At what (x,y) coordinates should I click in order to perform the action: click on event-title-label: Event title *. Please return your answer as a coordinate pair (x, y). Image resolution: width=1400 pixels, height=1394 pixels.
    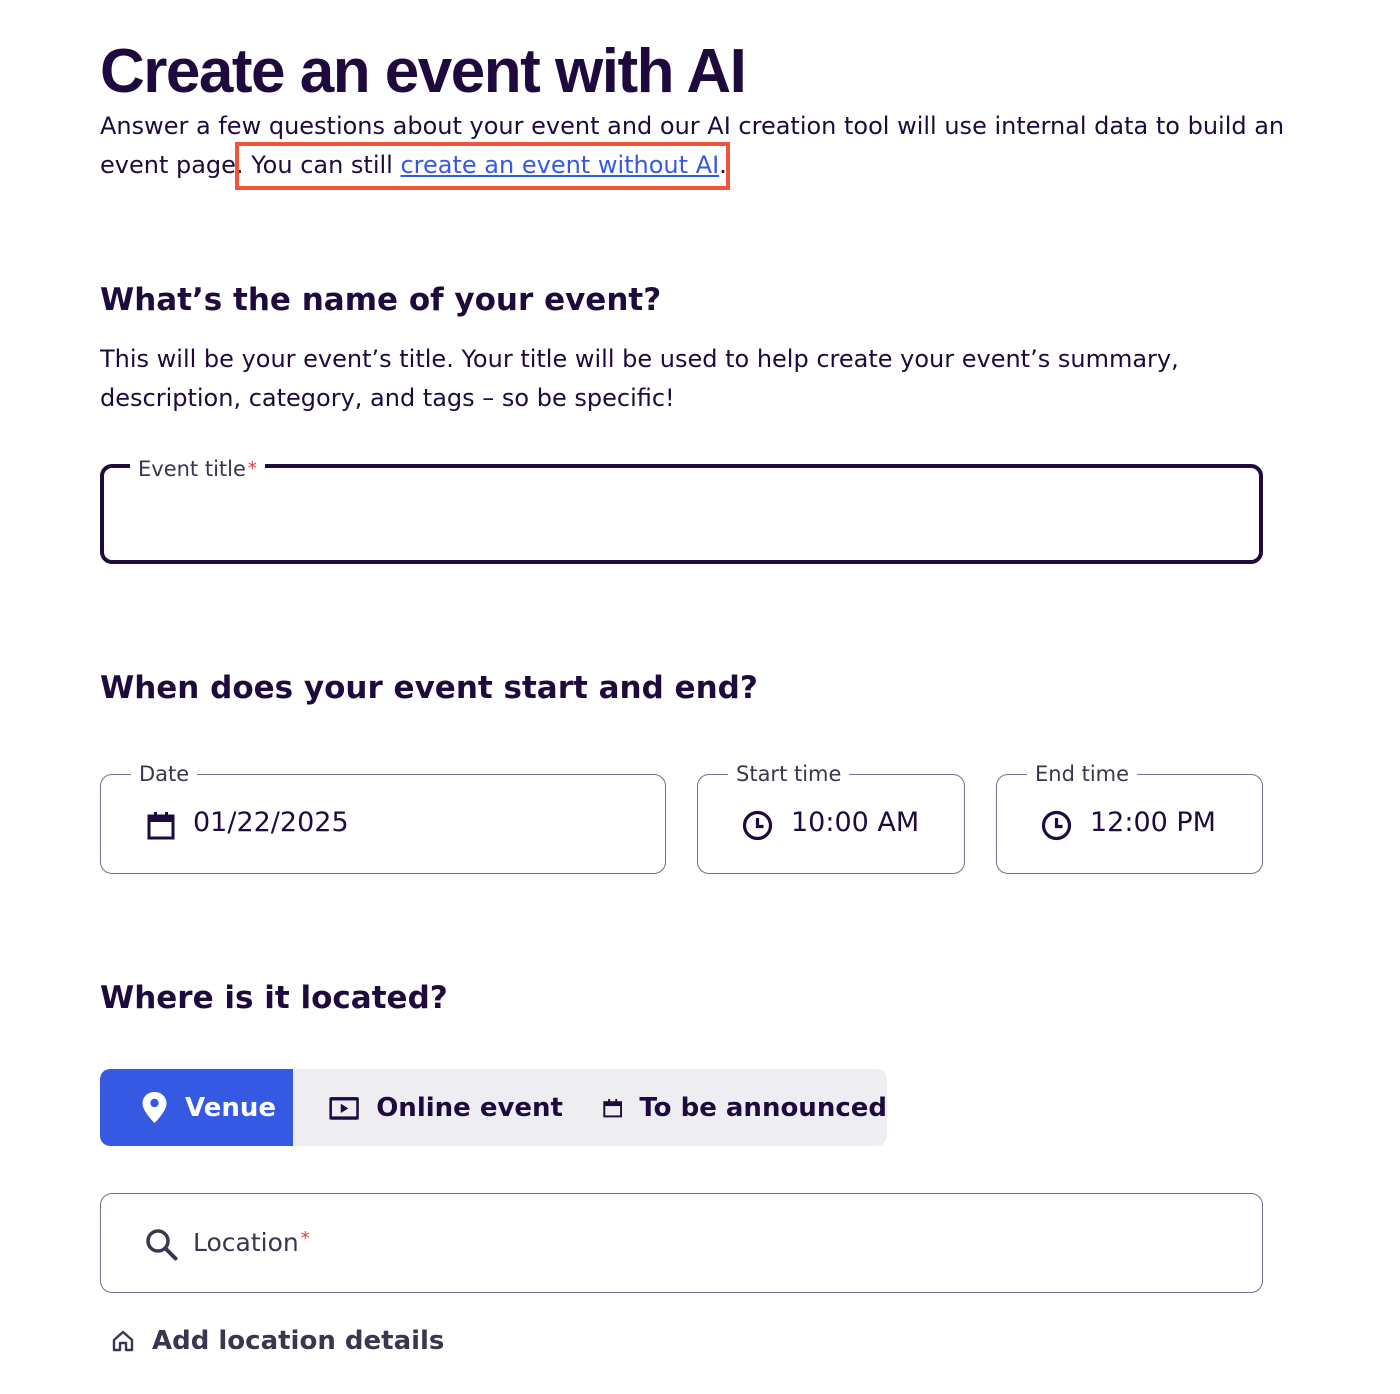
    Looking at the image, I should click on (197, 469).